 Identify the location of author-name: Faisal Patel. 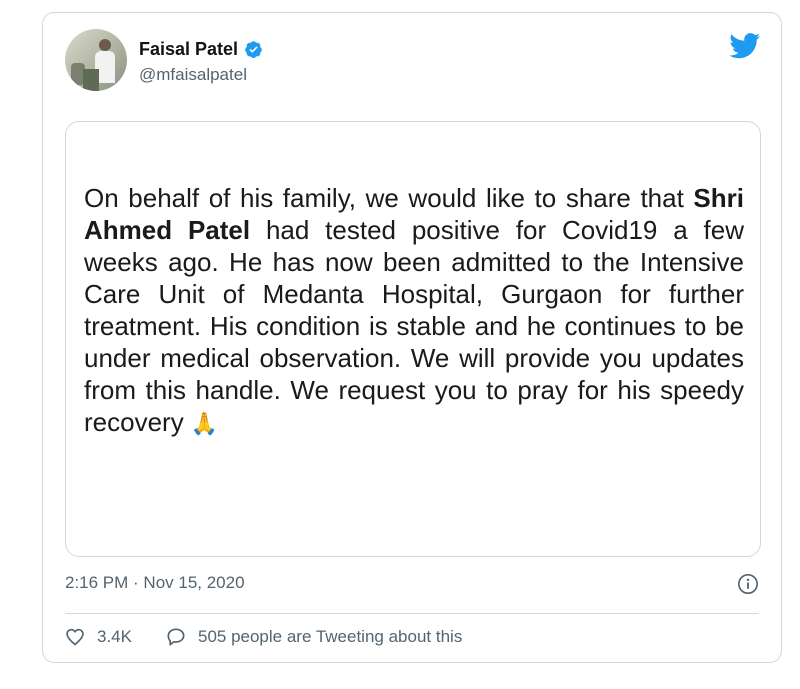
(188, 49).